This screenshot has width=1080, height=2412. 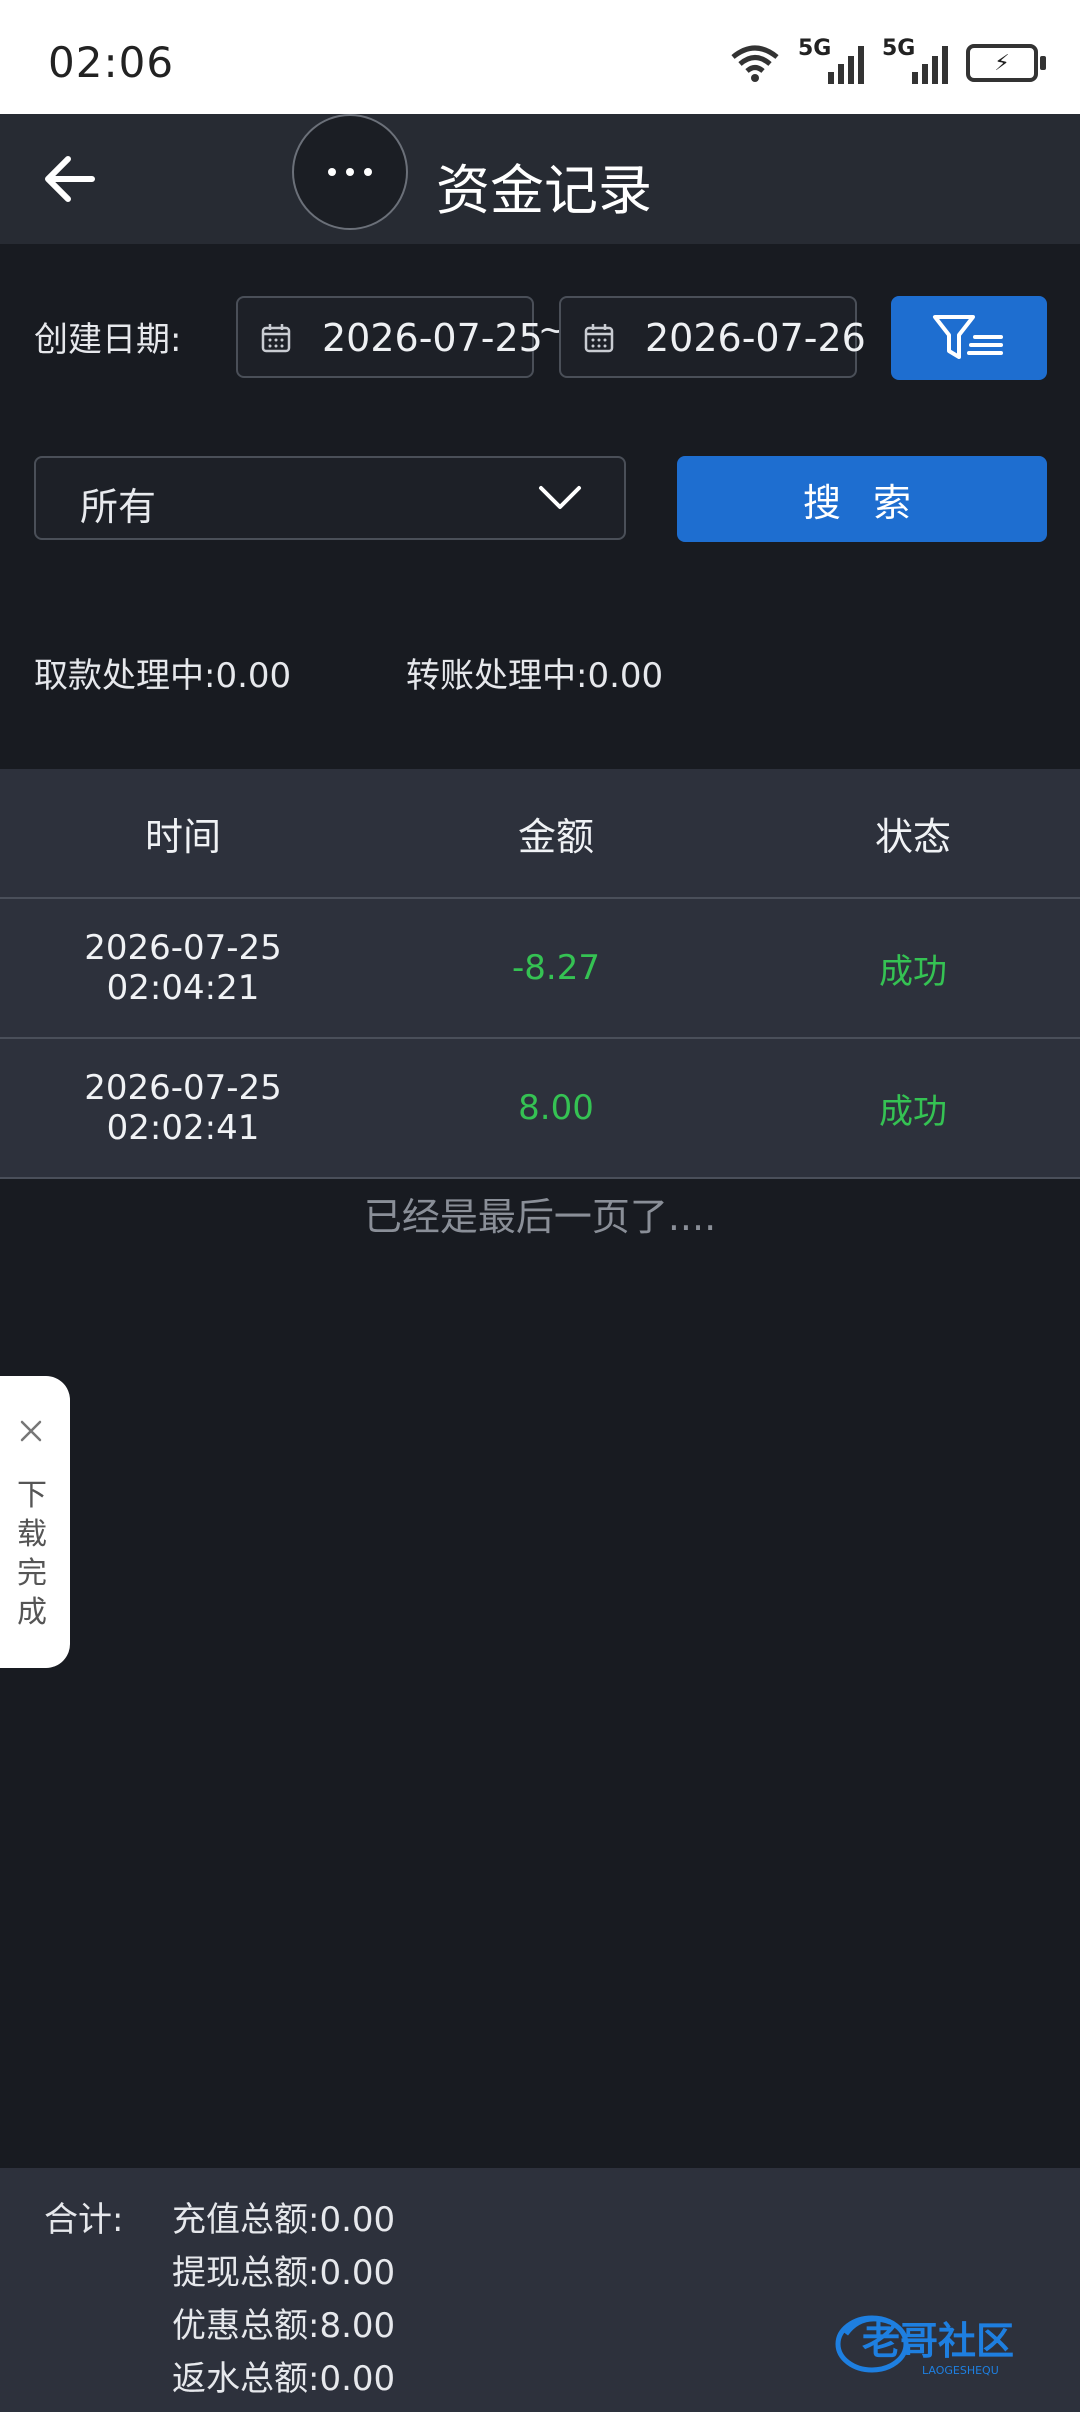 I want to click on watermark-text: 老哥社区, so click(x=938, y=2341).